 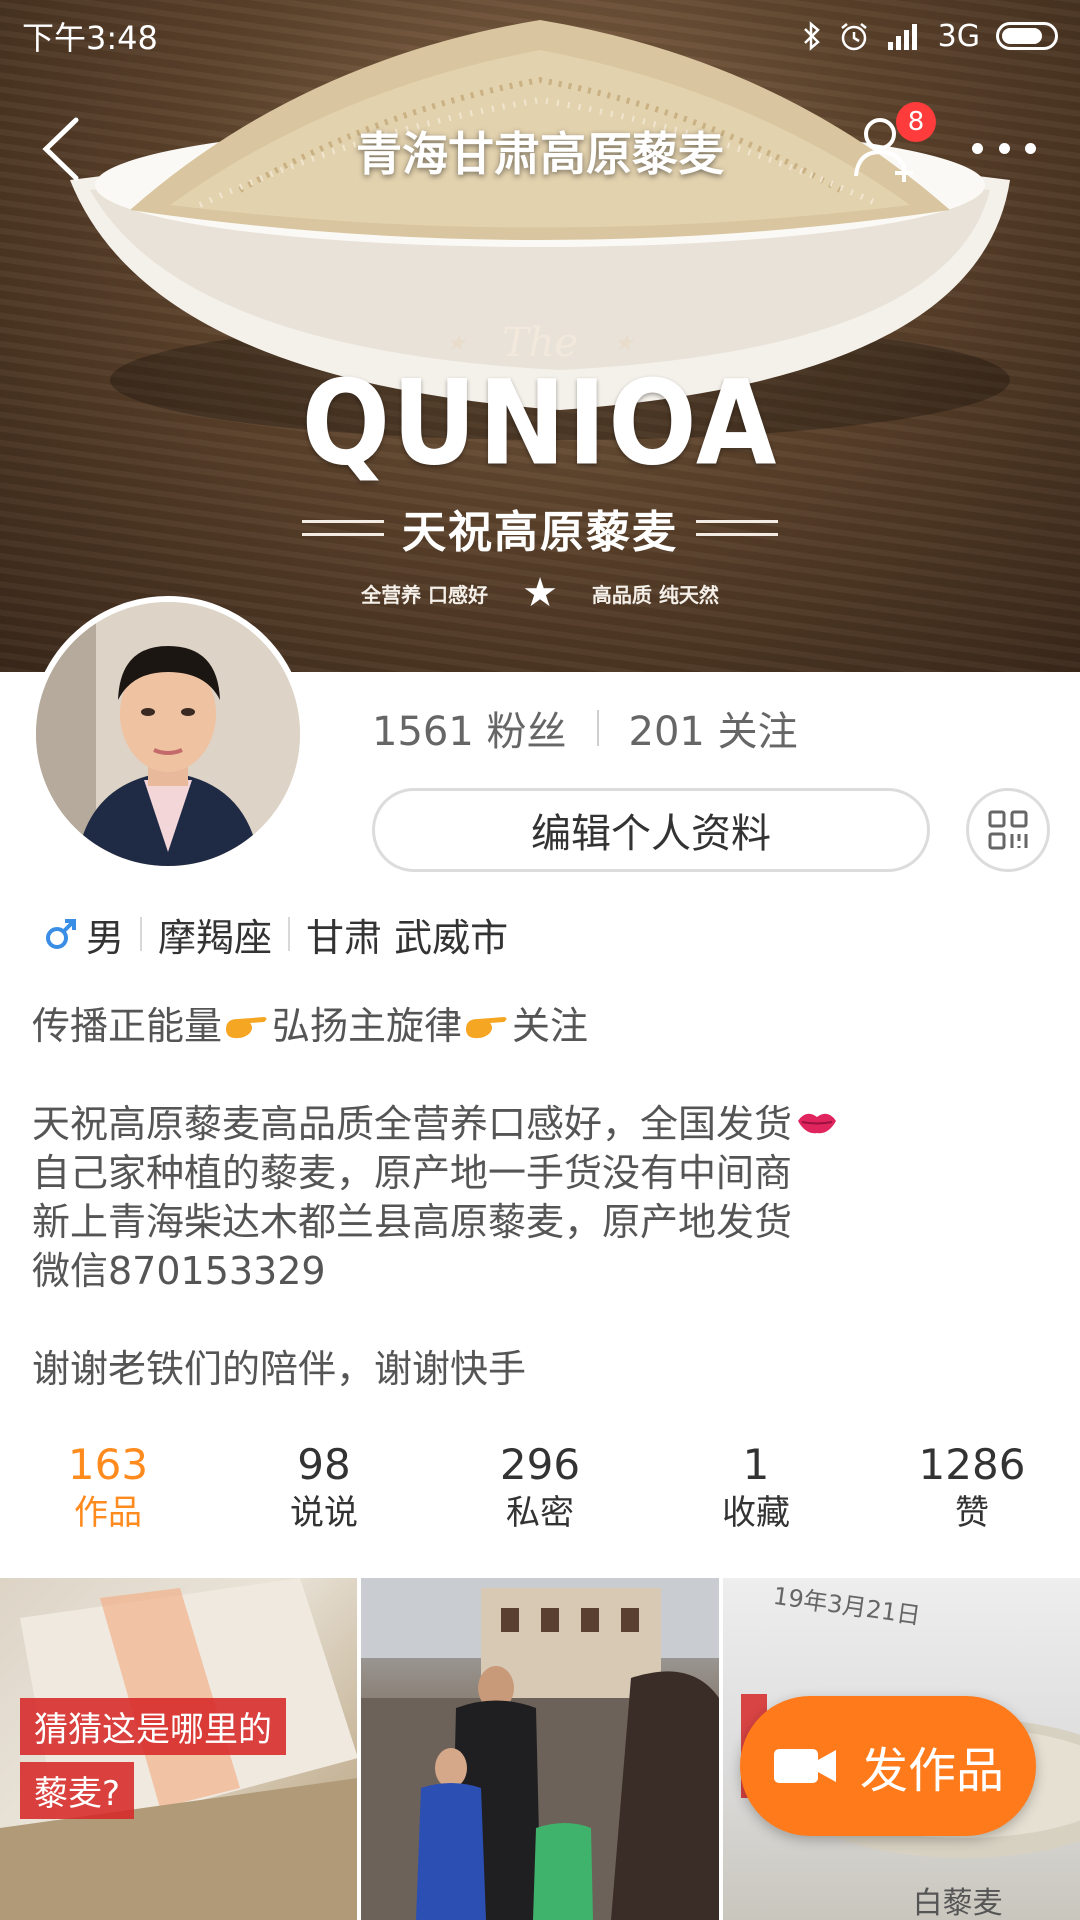 What do you see at coordinates (542, 1124) in the screenshot?
I see `bio-line: 天祝高原藜麦高品质全营养口感好，全国发货` at bounding box center [542, 1124].